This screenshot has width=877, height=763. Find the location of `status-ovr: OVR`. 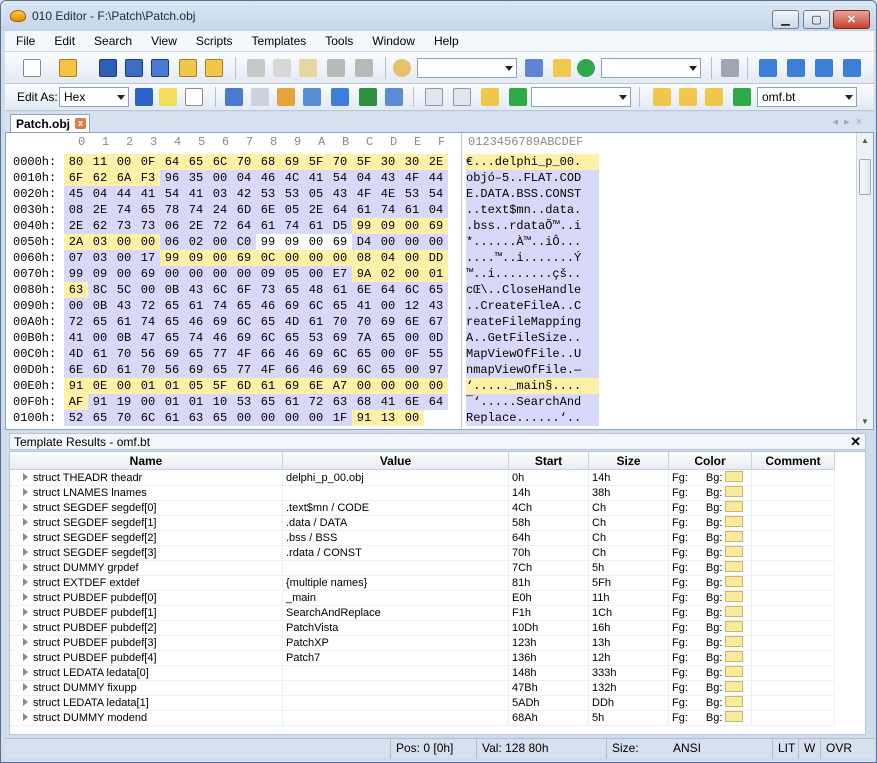

status-ovr: OVR is located at coordinates (840, 749).